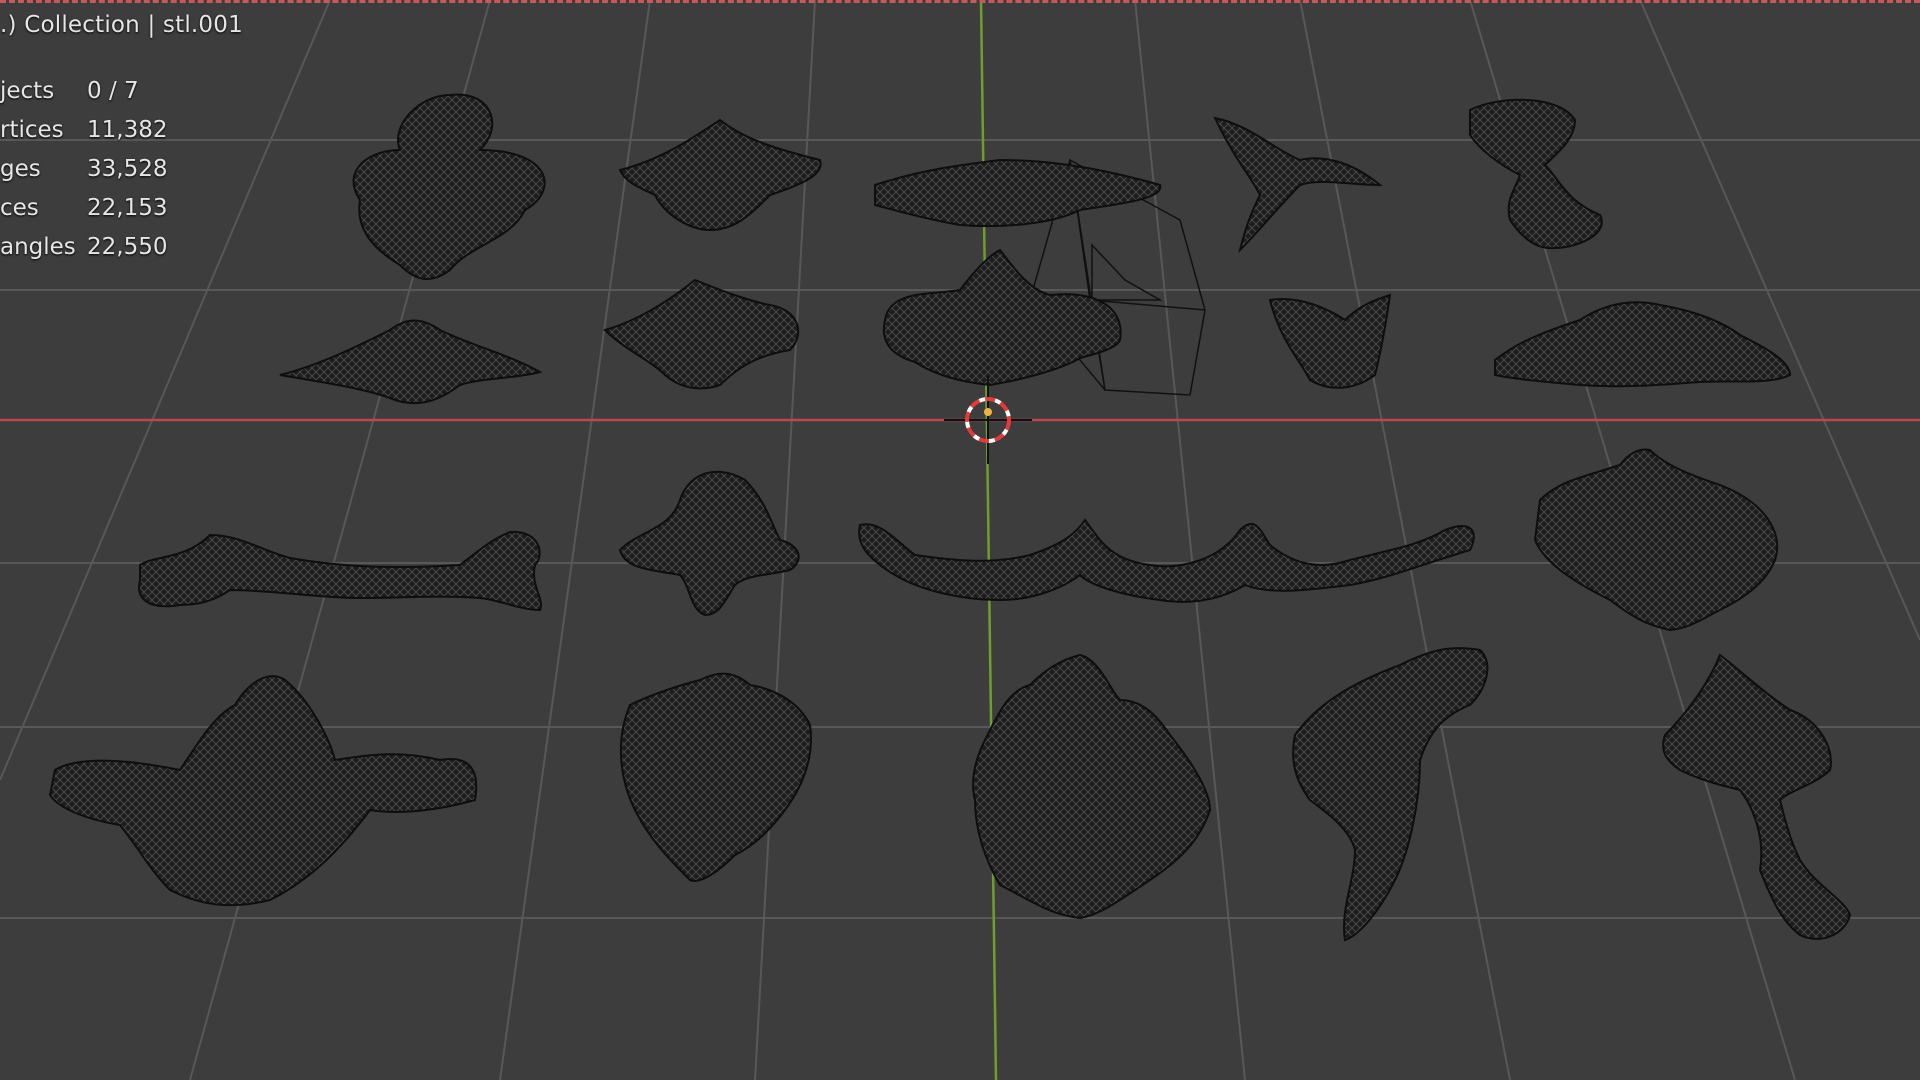  Describe the element at coordinates (27, 91) in the screenshot. I see `stat-label: jects` at that location.